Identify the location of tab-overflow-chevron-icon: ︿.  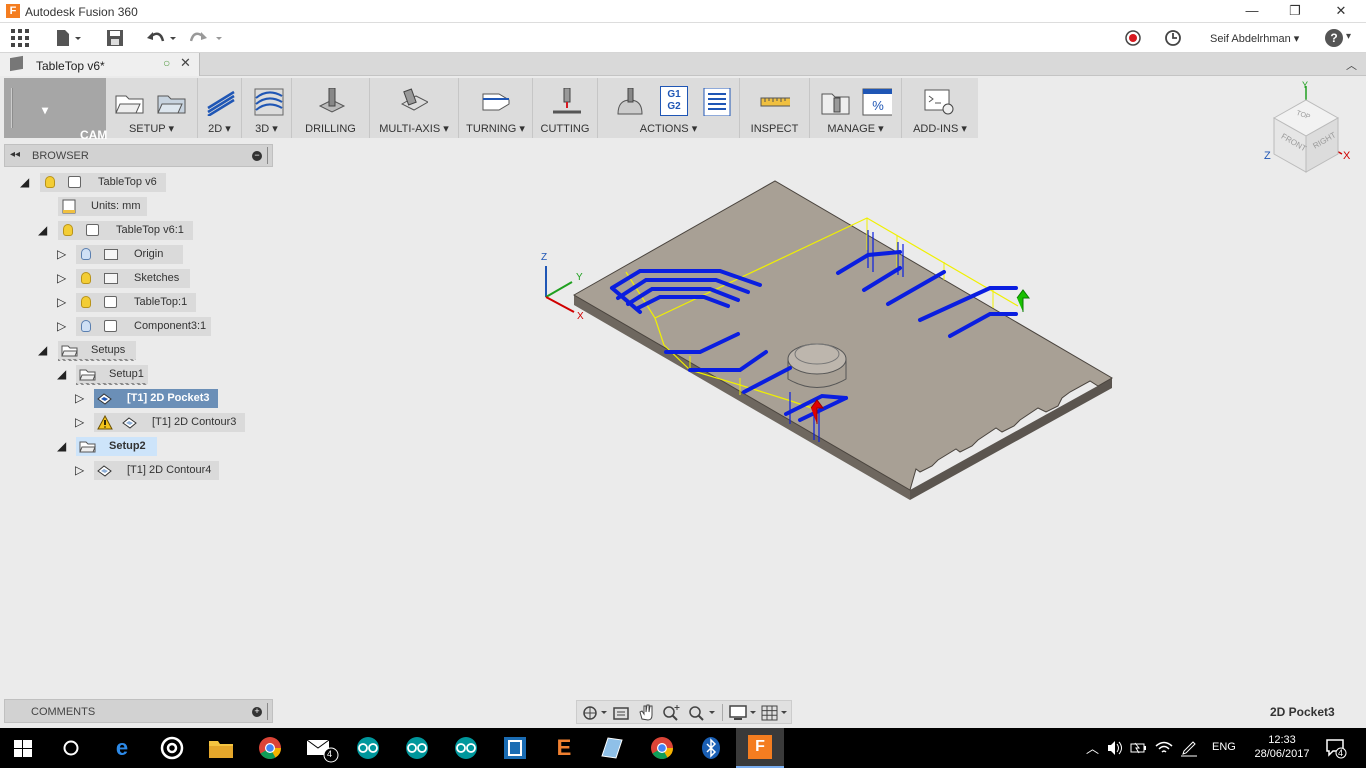
(1351, 65).